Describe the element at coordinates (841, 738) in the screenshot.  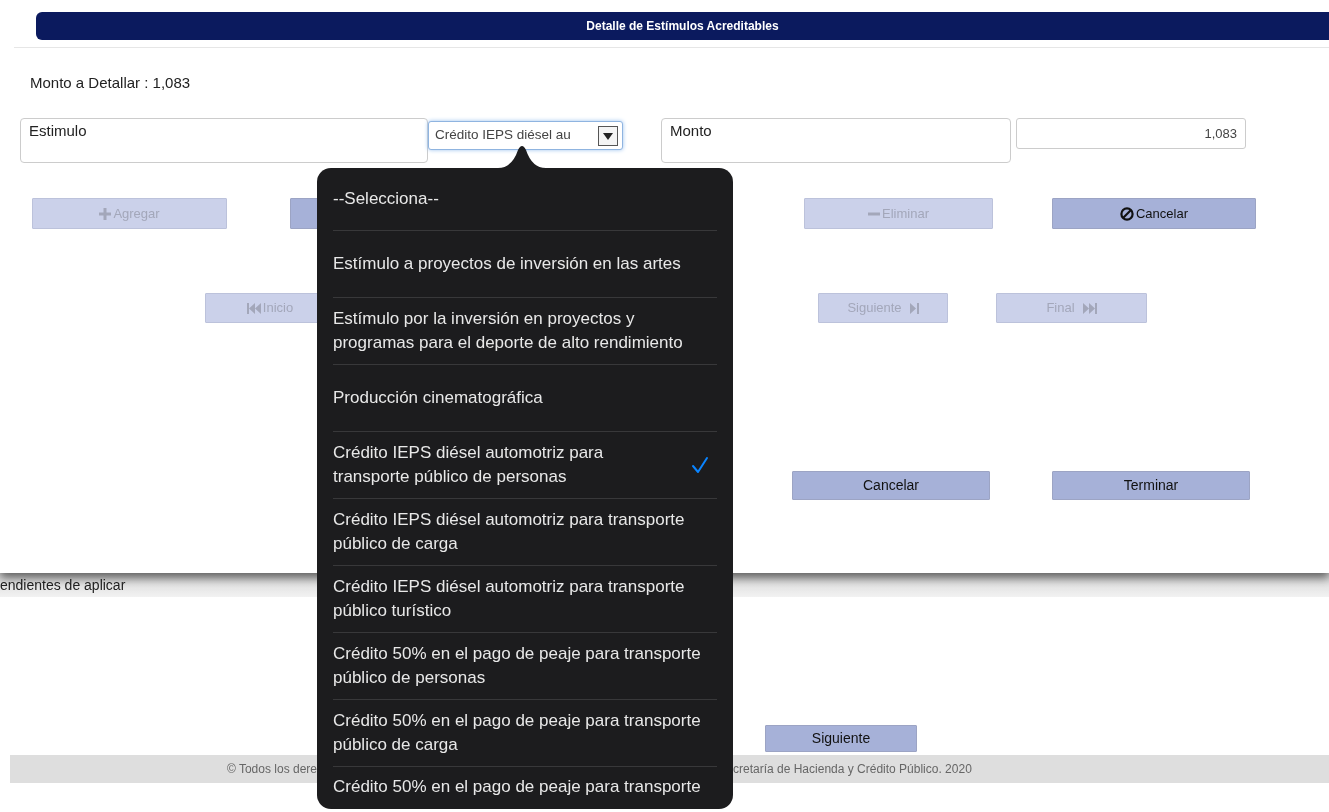
I see `next-button: Siguiente` at that location.